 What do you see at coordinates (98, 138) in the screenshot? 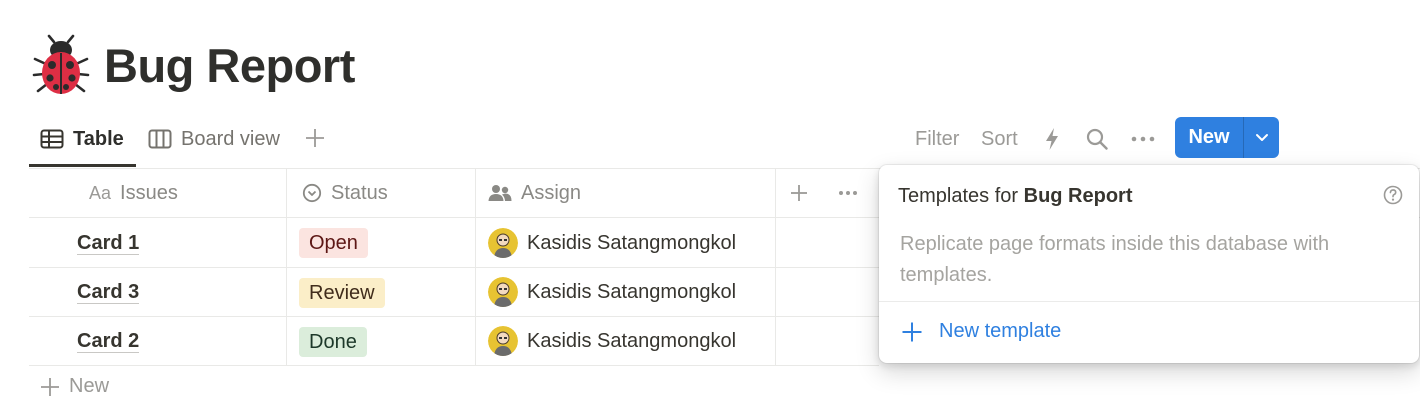
I see `tab-label: Table` at bounding box center [98, 138].